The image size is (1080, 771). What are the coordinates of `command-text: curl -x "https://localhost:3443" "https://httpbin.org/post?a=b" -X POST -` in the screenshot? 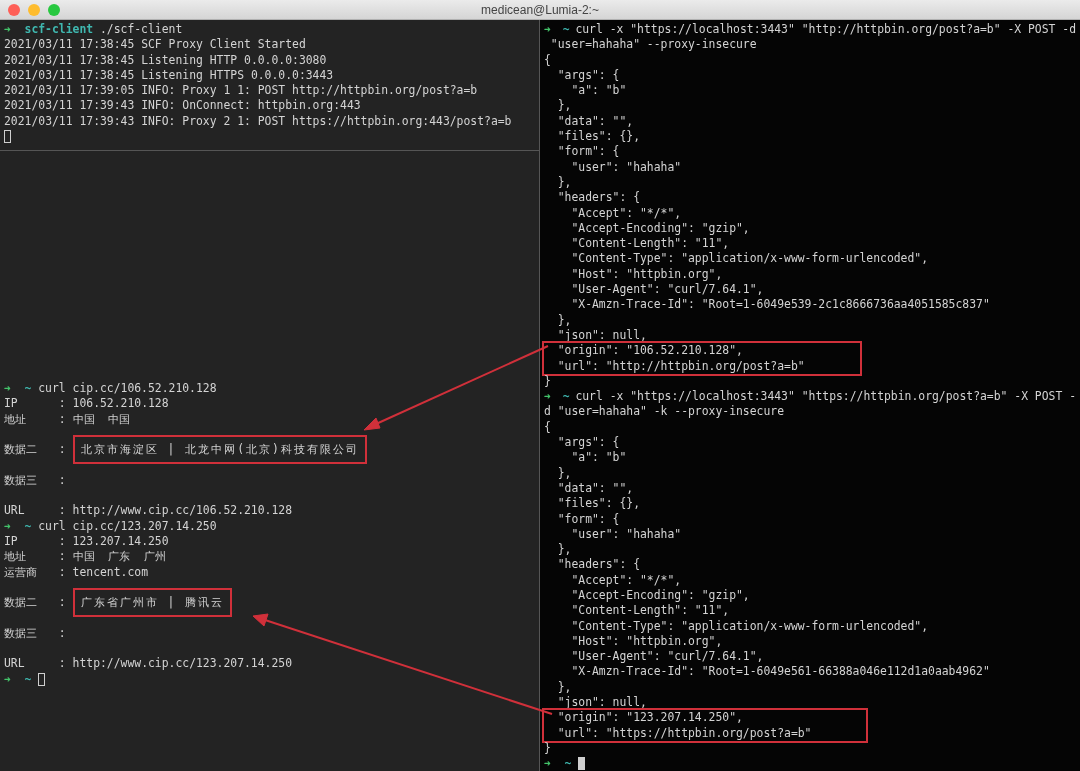 It's located at (825, 397).